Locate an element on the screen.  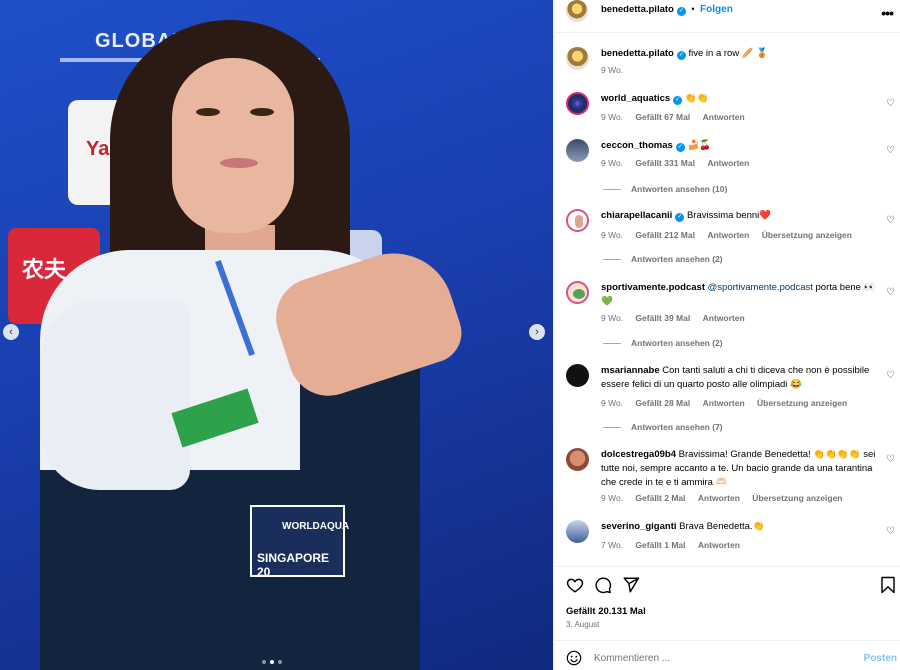
photo-eye-right is located at coordinates (262, 112).